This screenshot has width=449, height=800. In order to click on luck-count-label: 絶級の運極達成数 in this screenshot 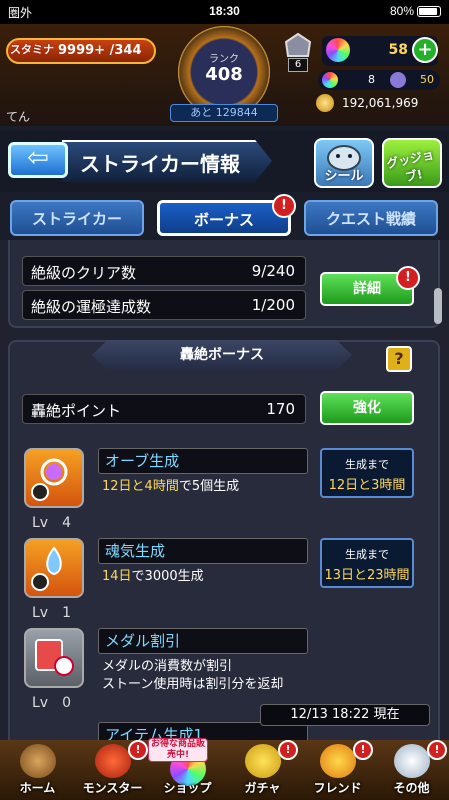, I will do `click(91, 307)`.